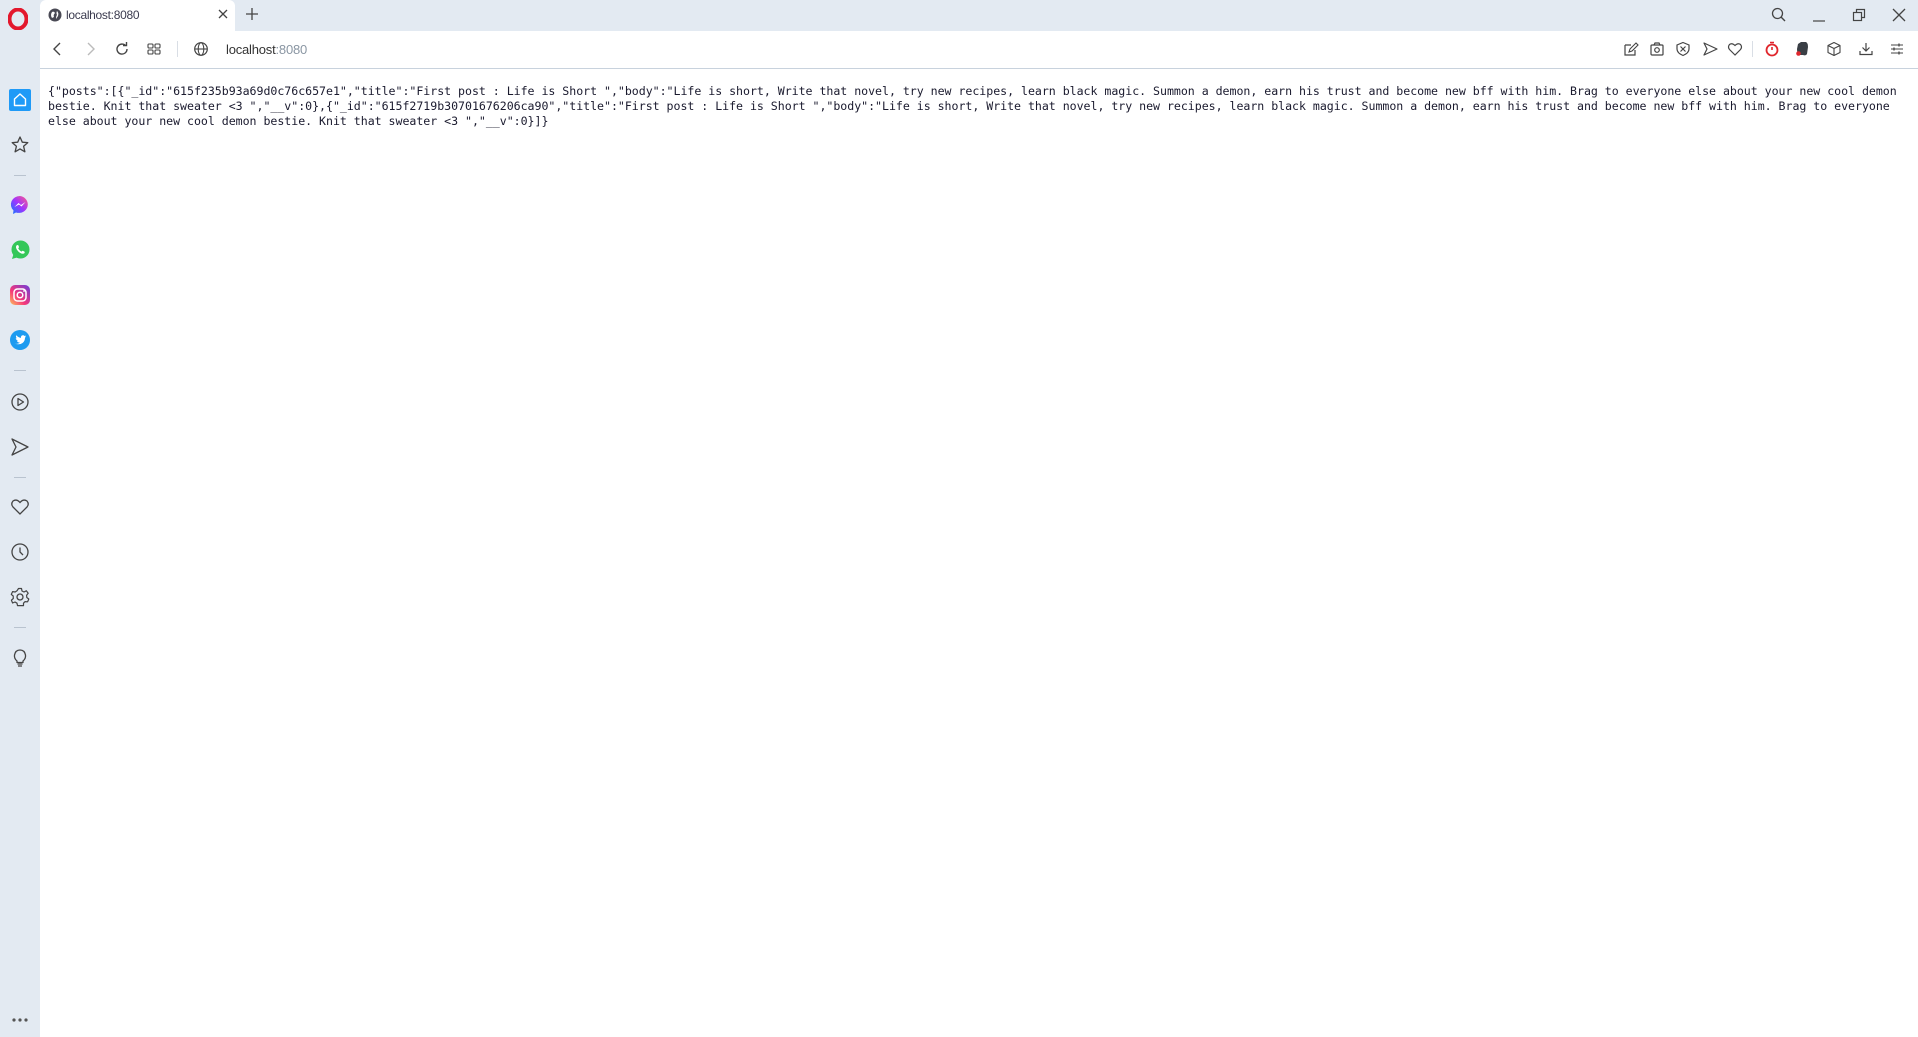 The width and height of the screenshot is (1918, 1037). Describe the element at coordinates (58, 49) in the screenshot. I see `back-icon` at that location.